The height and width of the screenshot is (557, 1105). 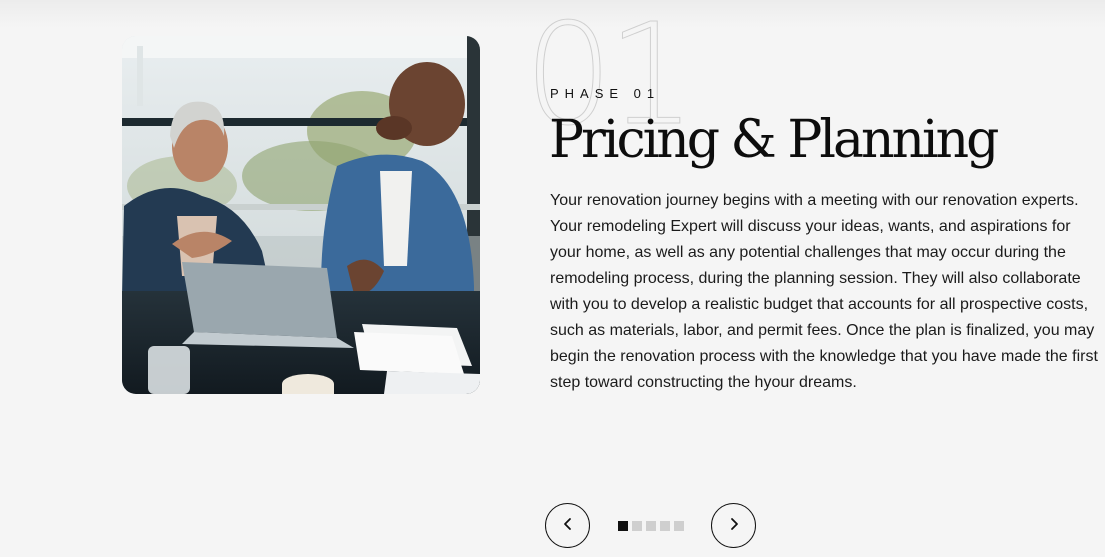 What do you see at coordinates (774, 140) in the screenshot?
I see `slide-title: Pricing & Planning` at bounding box center [774, 140].